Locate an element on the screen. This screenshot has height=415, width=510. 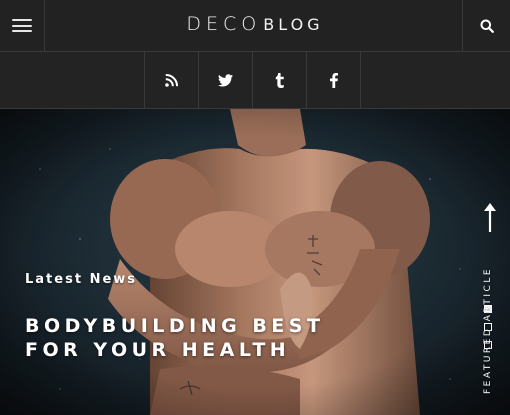
logo-main-text: DECO is located at coordinates (224, 24).